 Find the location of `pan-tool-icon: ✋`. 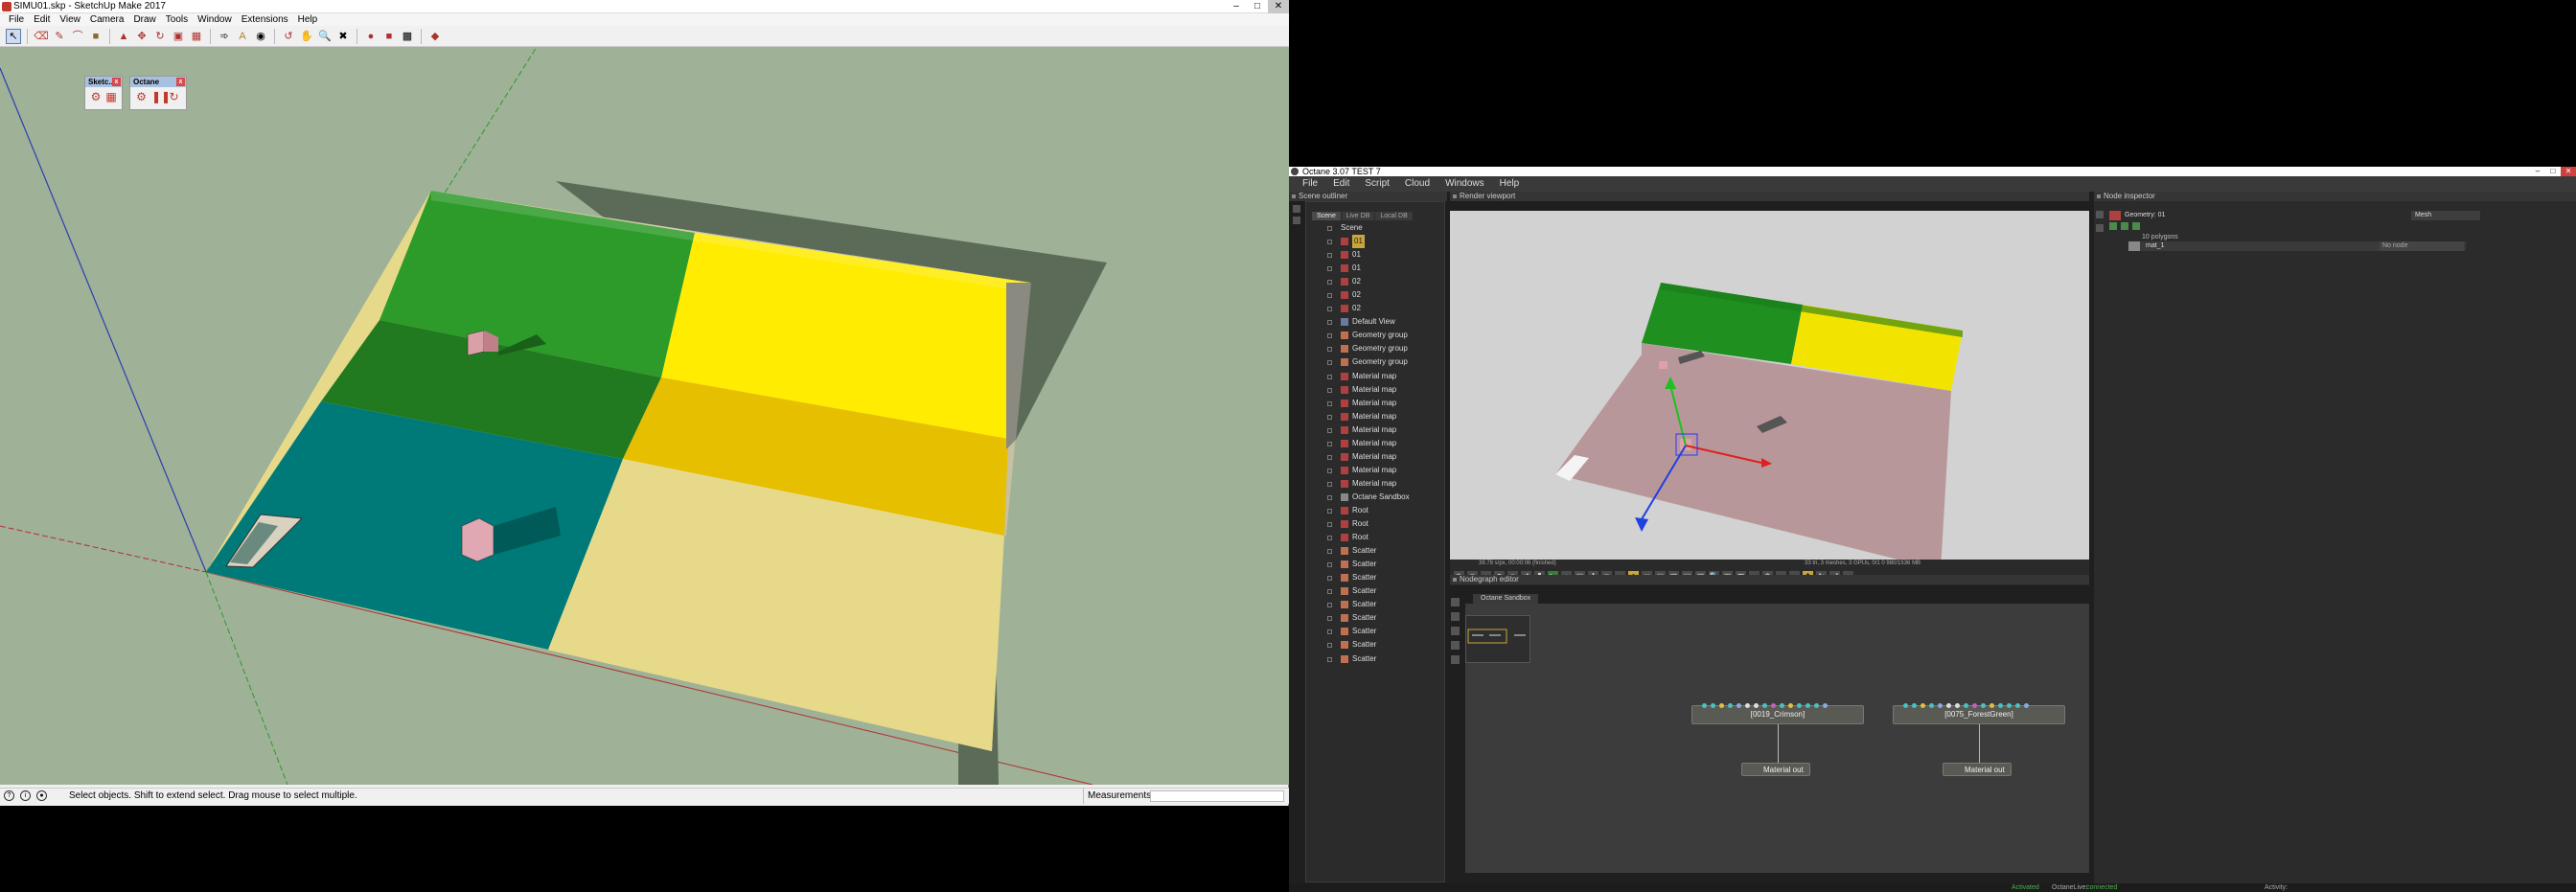

pan-tool-icon: ✋ is located at coordinates (306, 37).